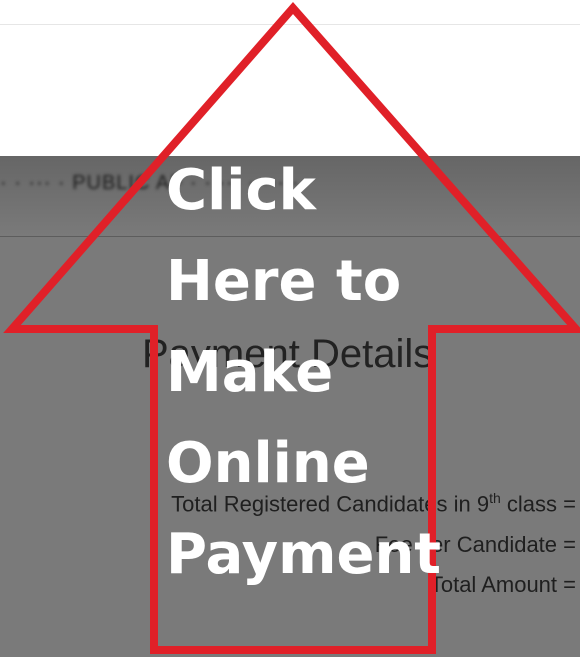 The width and height of the screenshot is (580, 657). I want to click on callout-line-5: Payment, so click(304, 554).